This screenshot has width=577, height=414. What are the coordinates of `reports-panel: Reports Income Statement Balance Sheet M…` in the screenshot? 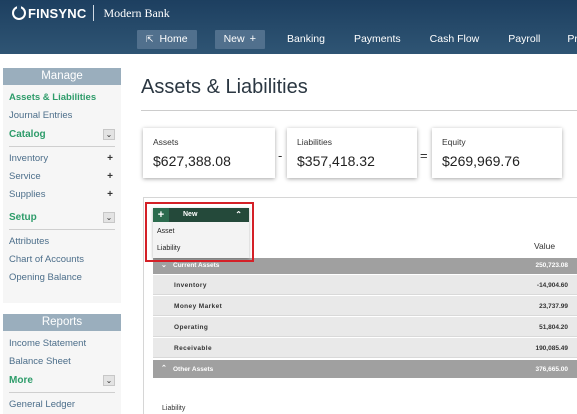 It's located at (62, 364).